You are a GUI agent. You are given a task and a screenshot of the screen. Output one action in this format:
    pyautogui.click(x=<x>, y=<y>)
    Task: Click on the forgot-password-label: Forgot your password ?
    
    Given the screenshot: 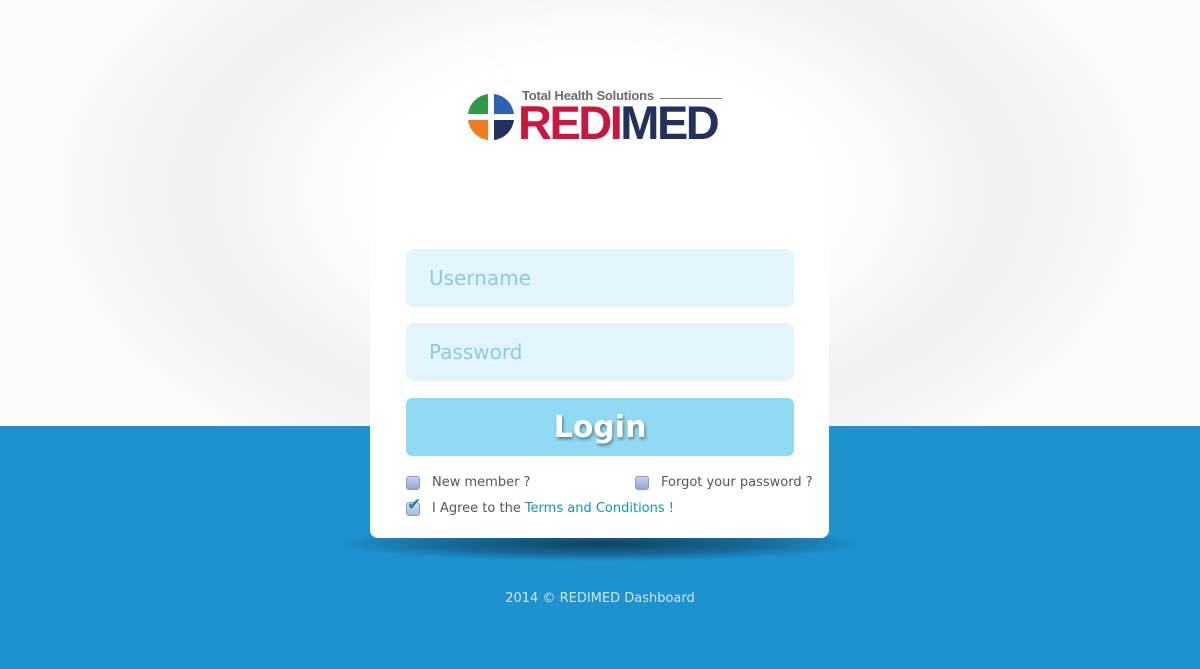 What is the action you would take?
    pyautogui.click(x=737, y=482)
    